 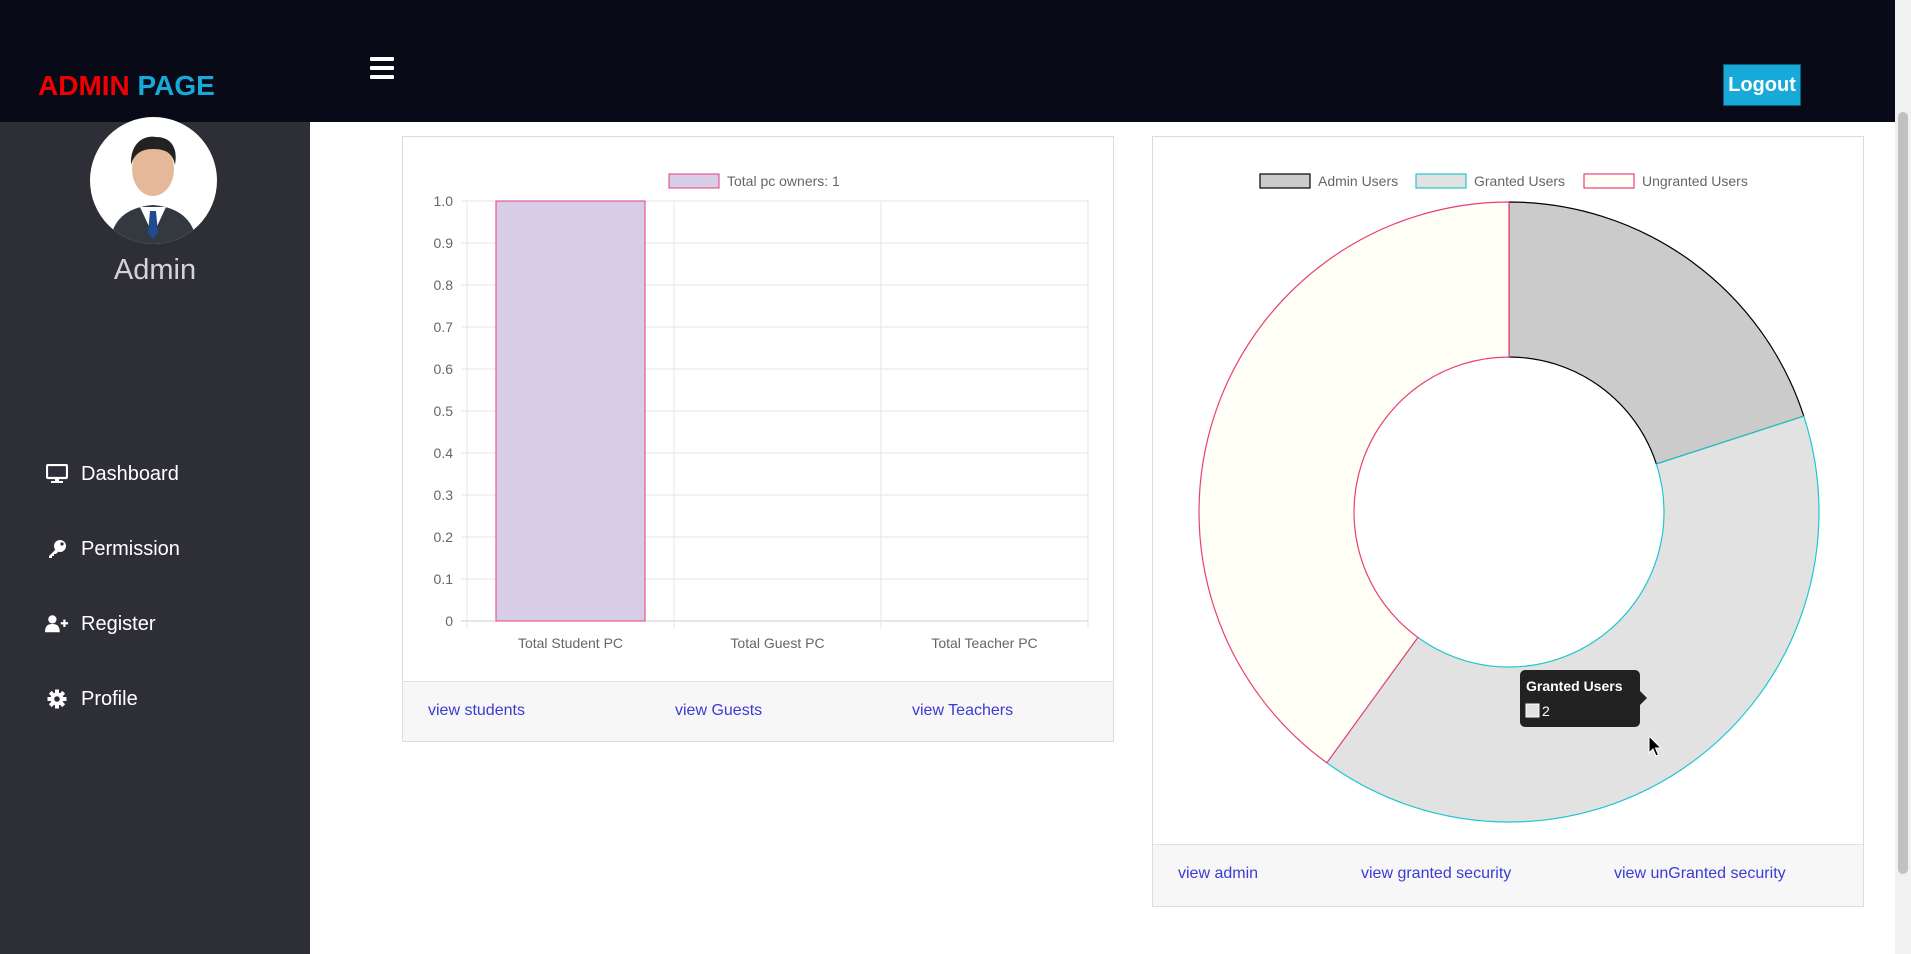 What do you see at coordinates (130, 473) in the screenshot?
I see `sidebar-item-label: Dashboard` at bounding box center [130, 473].